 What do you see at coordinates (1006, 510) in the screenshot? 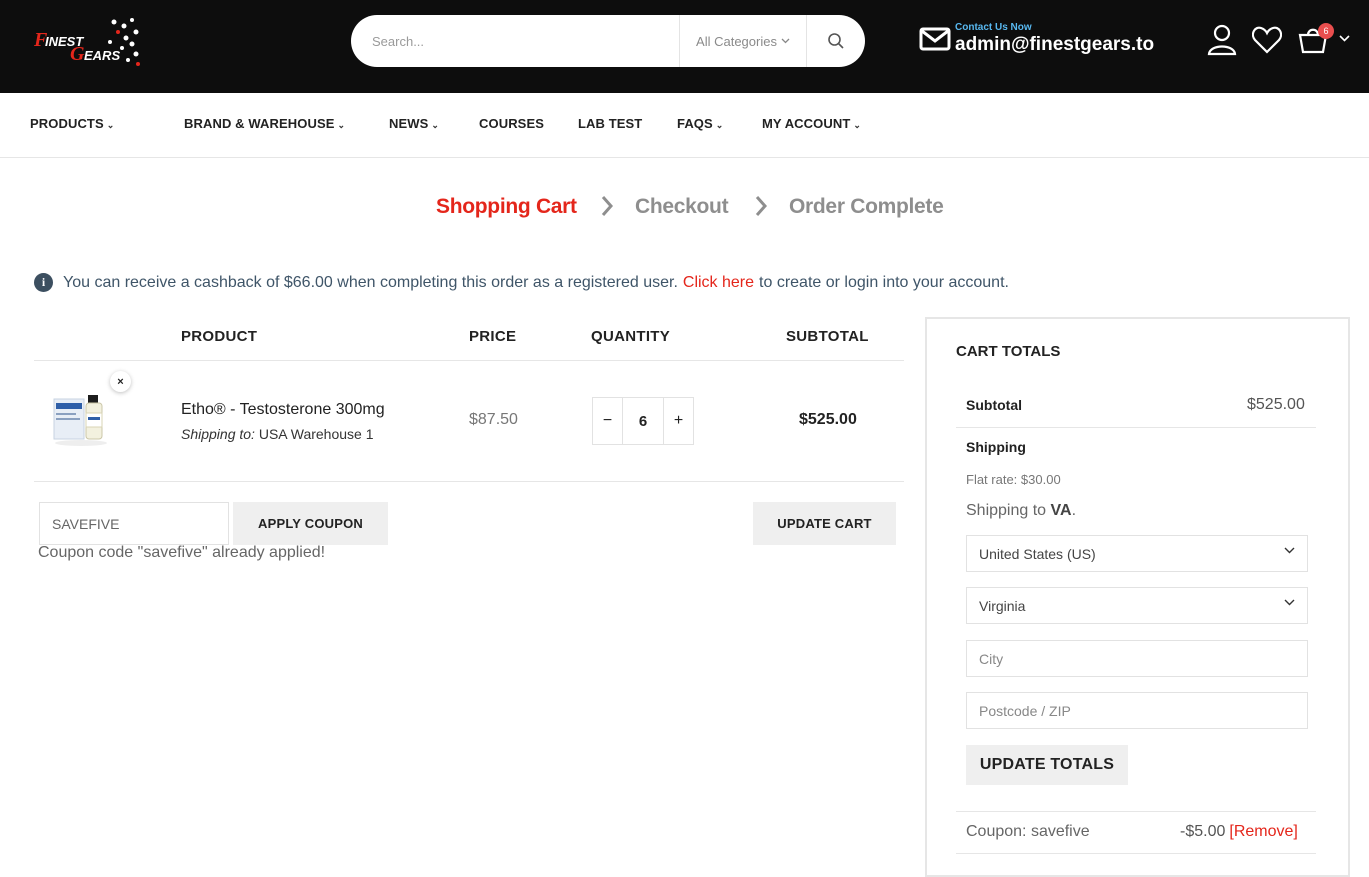
I see `ship-to-prefix: Shipping to` at bounding box center [1006, 510].